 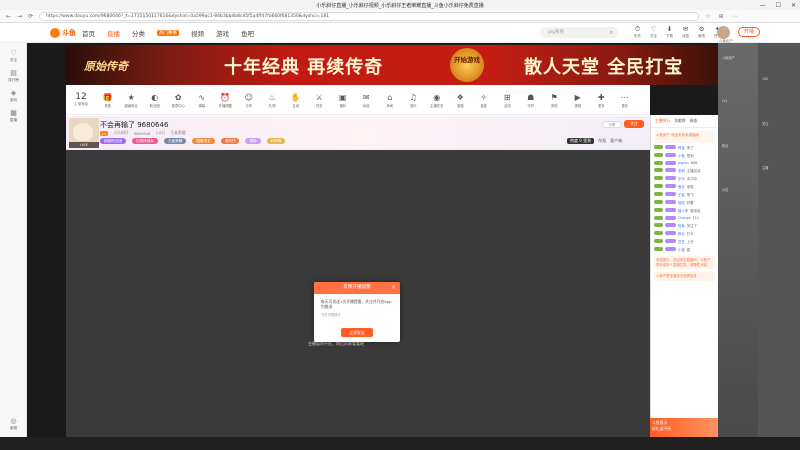 What do you see at coordinates (296, 100) in the screenshot?
I see `toolbar-item: ✋ 互动` at bounding box center [296, 100].